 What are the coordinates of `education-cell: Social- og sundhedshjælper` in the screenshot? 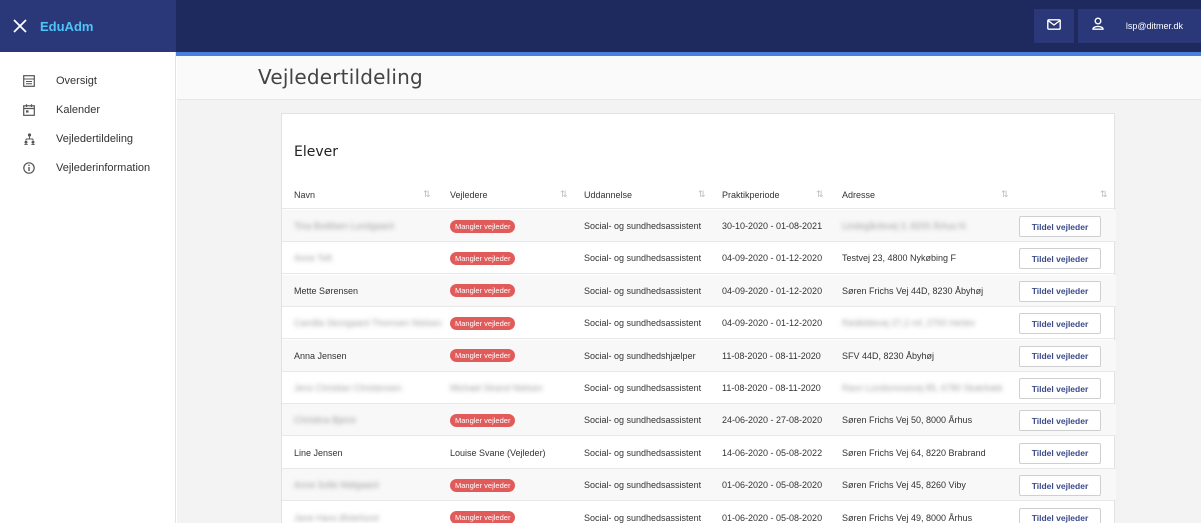 It's located at (640, 356).